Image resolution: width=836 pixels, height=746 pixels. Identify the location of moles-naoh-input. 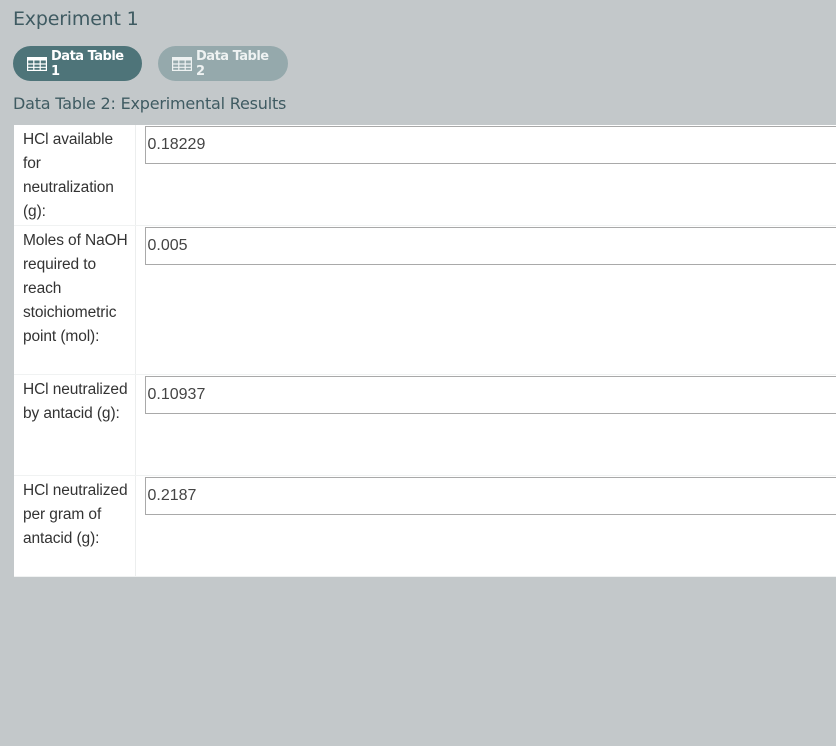
(490, 246).